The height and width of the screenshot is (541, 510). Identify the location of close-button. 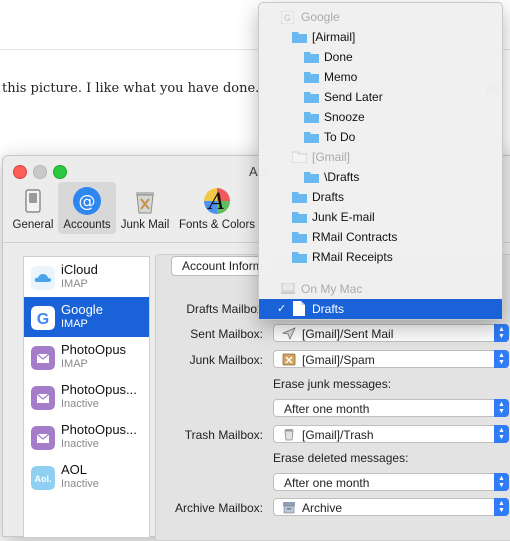
(20, 172).